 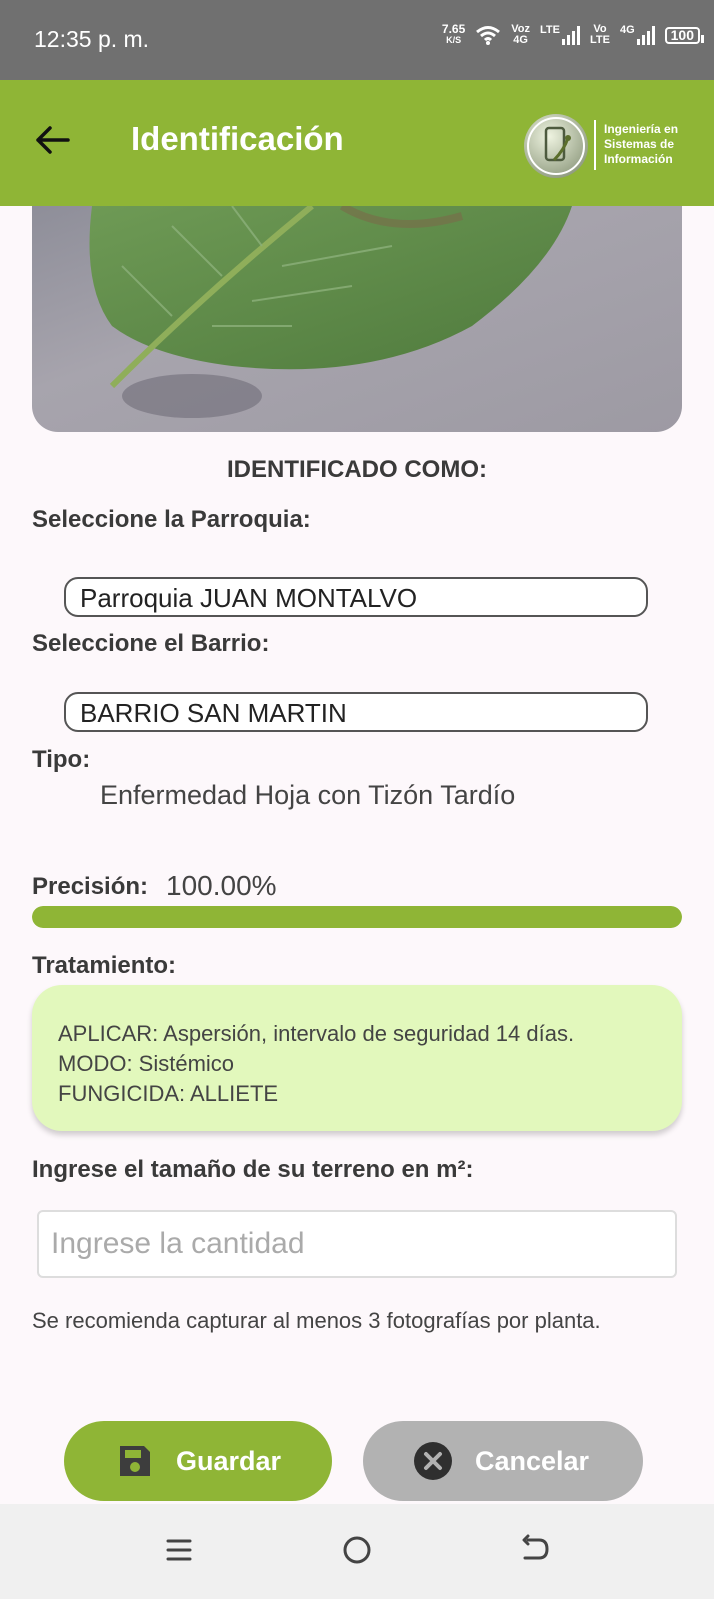 What do you see at coordinates (454, 40) in the screenshot?
I see `network-speed-unit: K/S` at bounding box center [454, 40].